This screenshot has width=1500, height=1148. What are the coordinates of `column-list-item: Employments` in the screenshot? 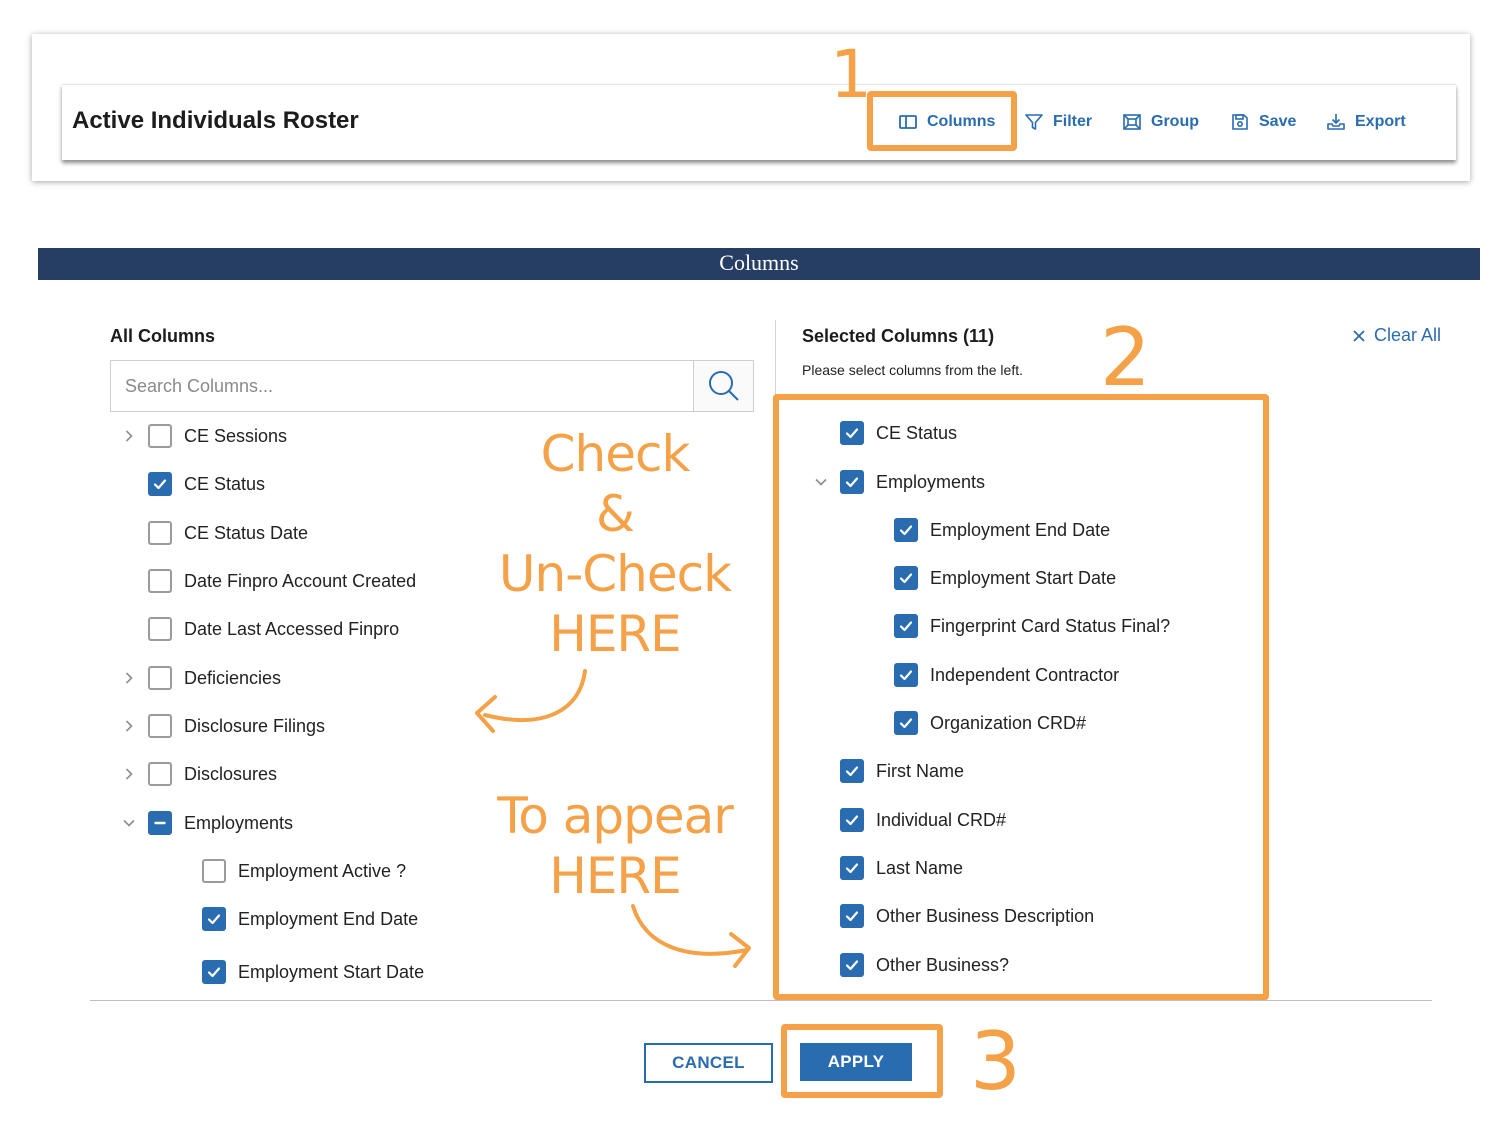 It's located at (220, 823).